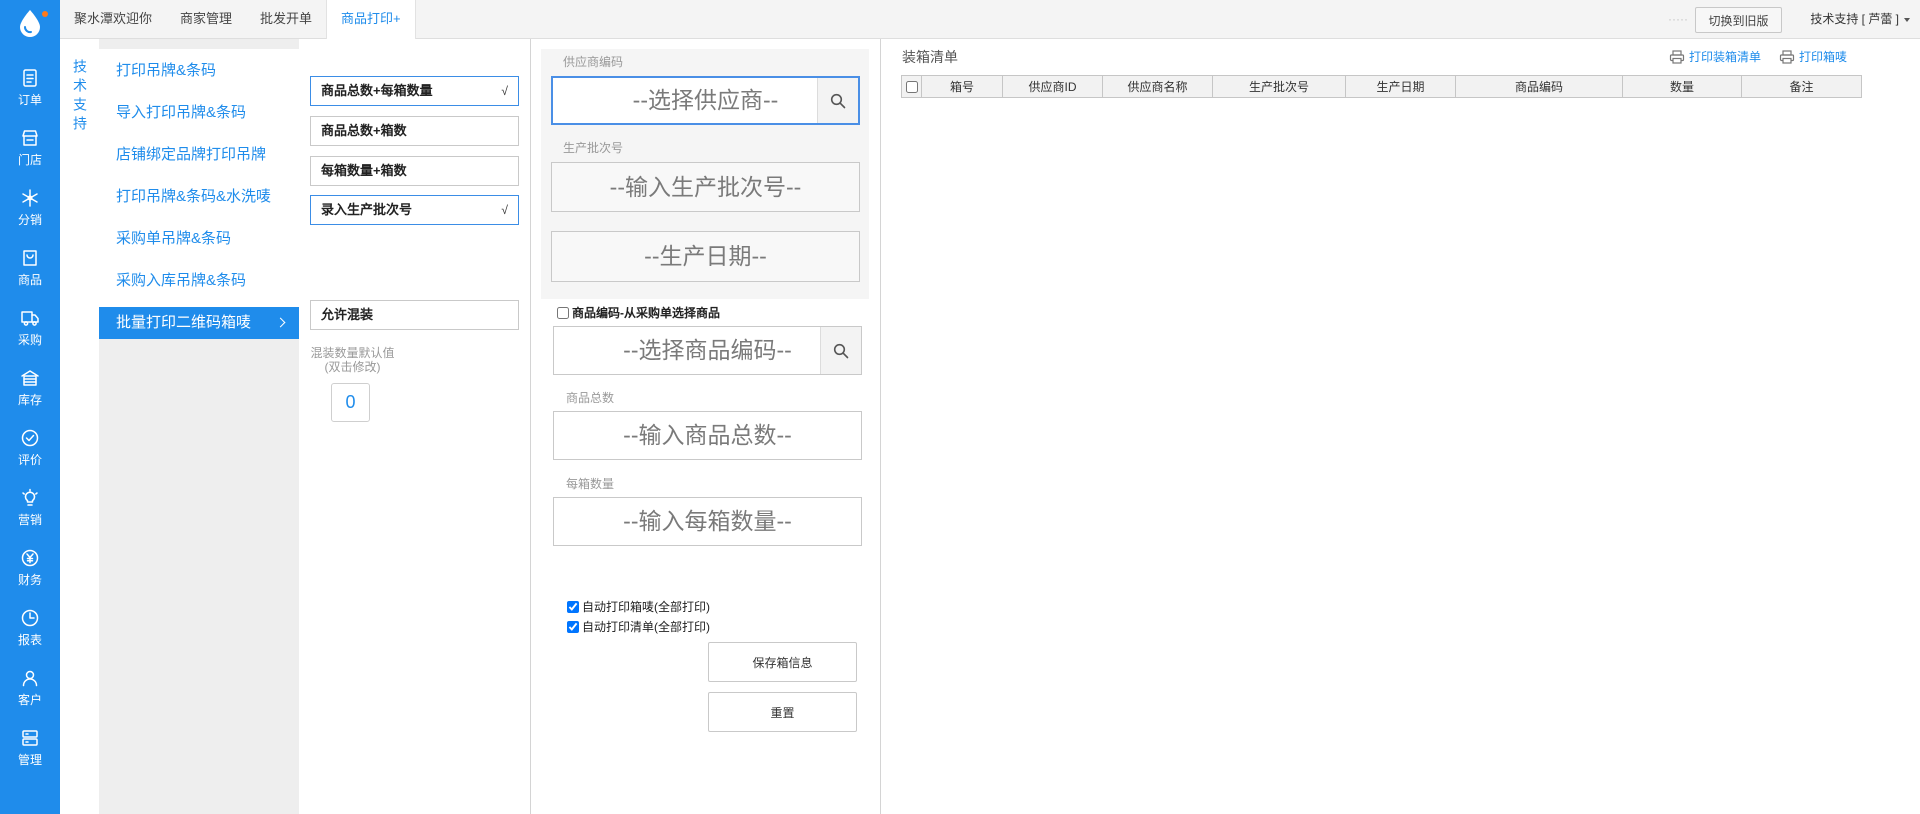 This screenshot has height=814, width=1920. I want to click on product-code-input, so click(707, 350).